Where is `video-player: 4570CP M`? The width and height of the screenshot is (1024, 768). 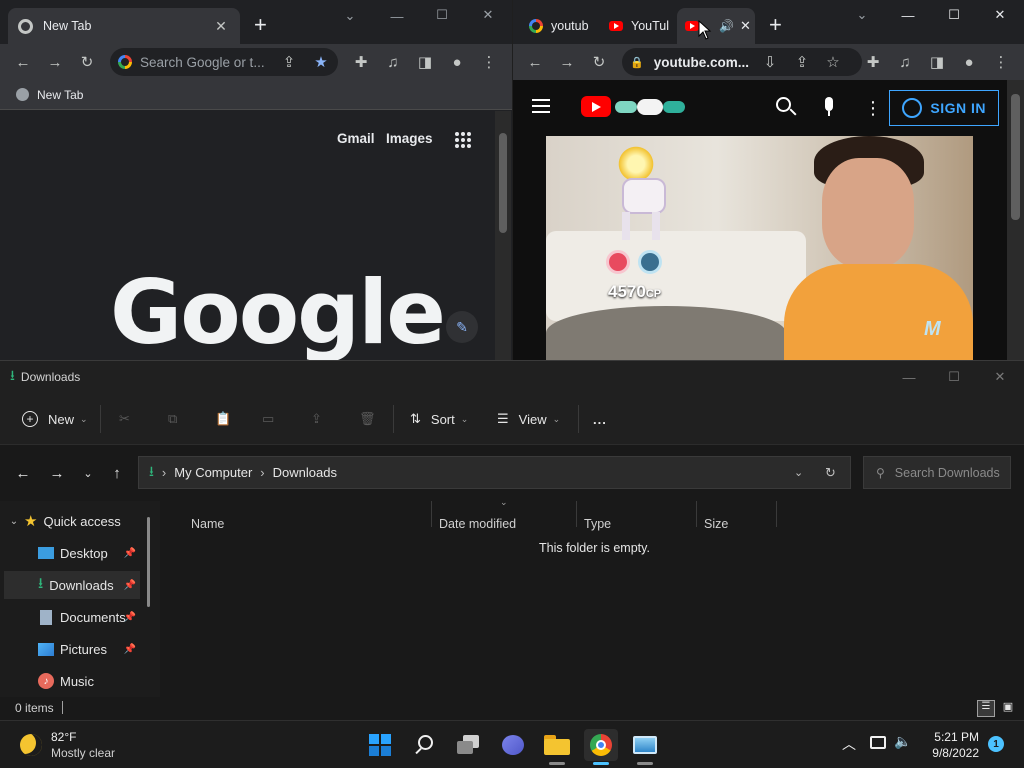
video-player: 4570CP M is located at coordinates (759, 248).